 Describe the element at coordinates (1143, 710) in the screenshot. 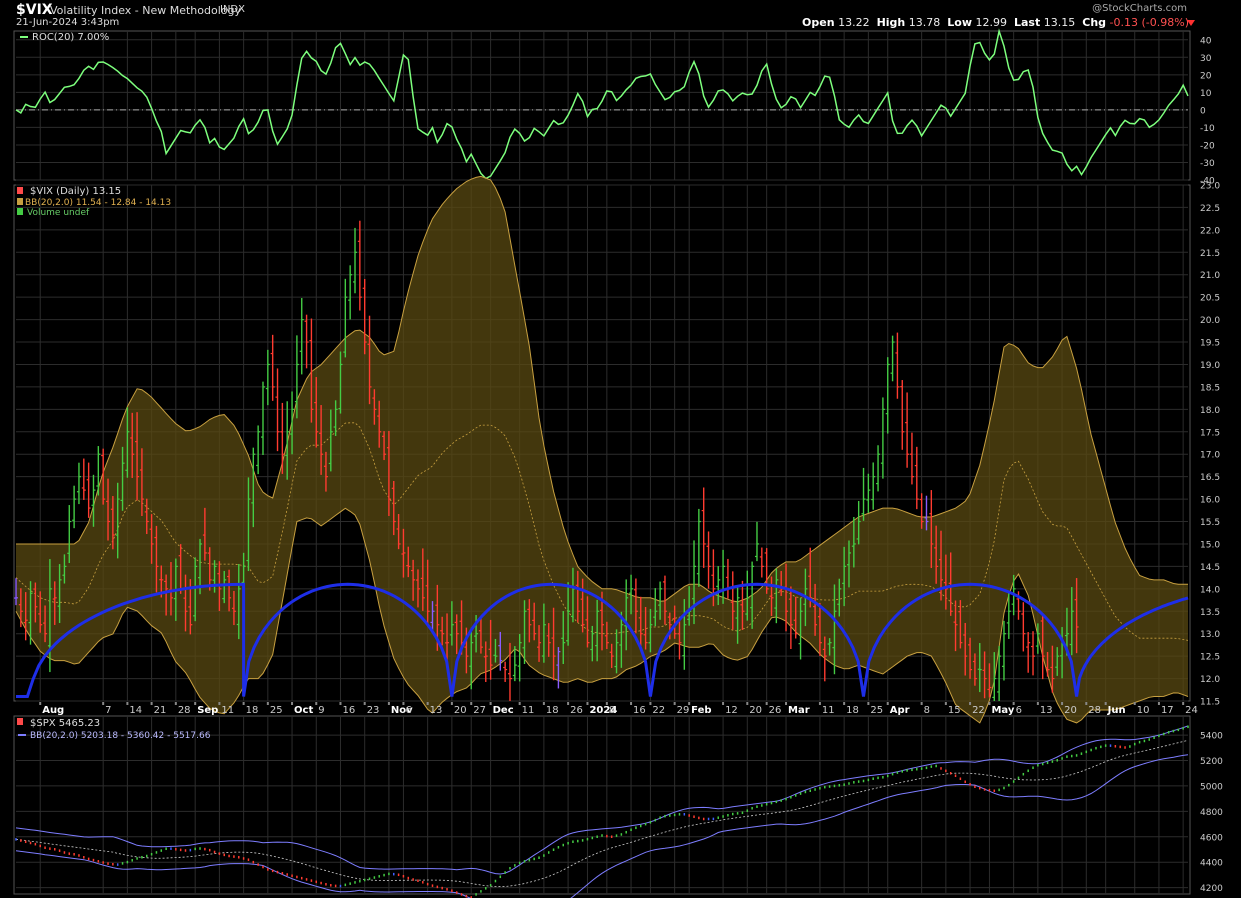

I see `x-axis-label: 10` at that location.